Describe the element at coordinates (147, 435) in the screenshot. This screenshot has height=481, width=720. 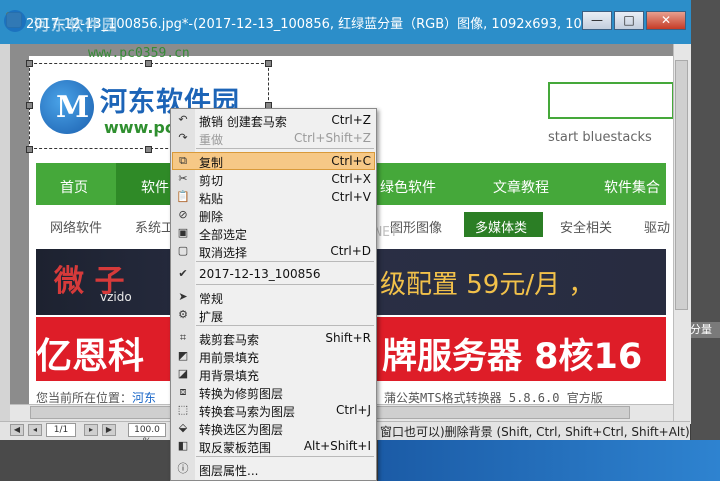
I see `zoom-field: 100.0 %` at that location.